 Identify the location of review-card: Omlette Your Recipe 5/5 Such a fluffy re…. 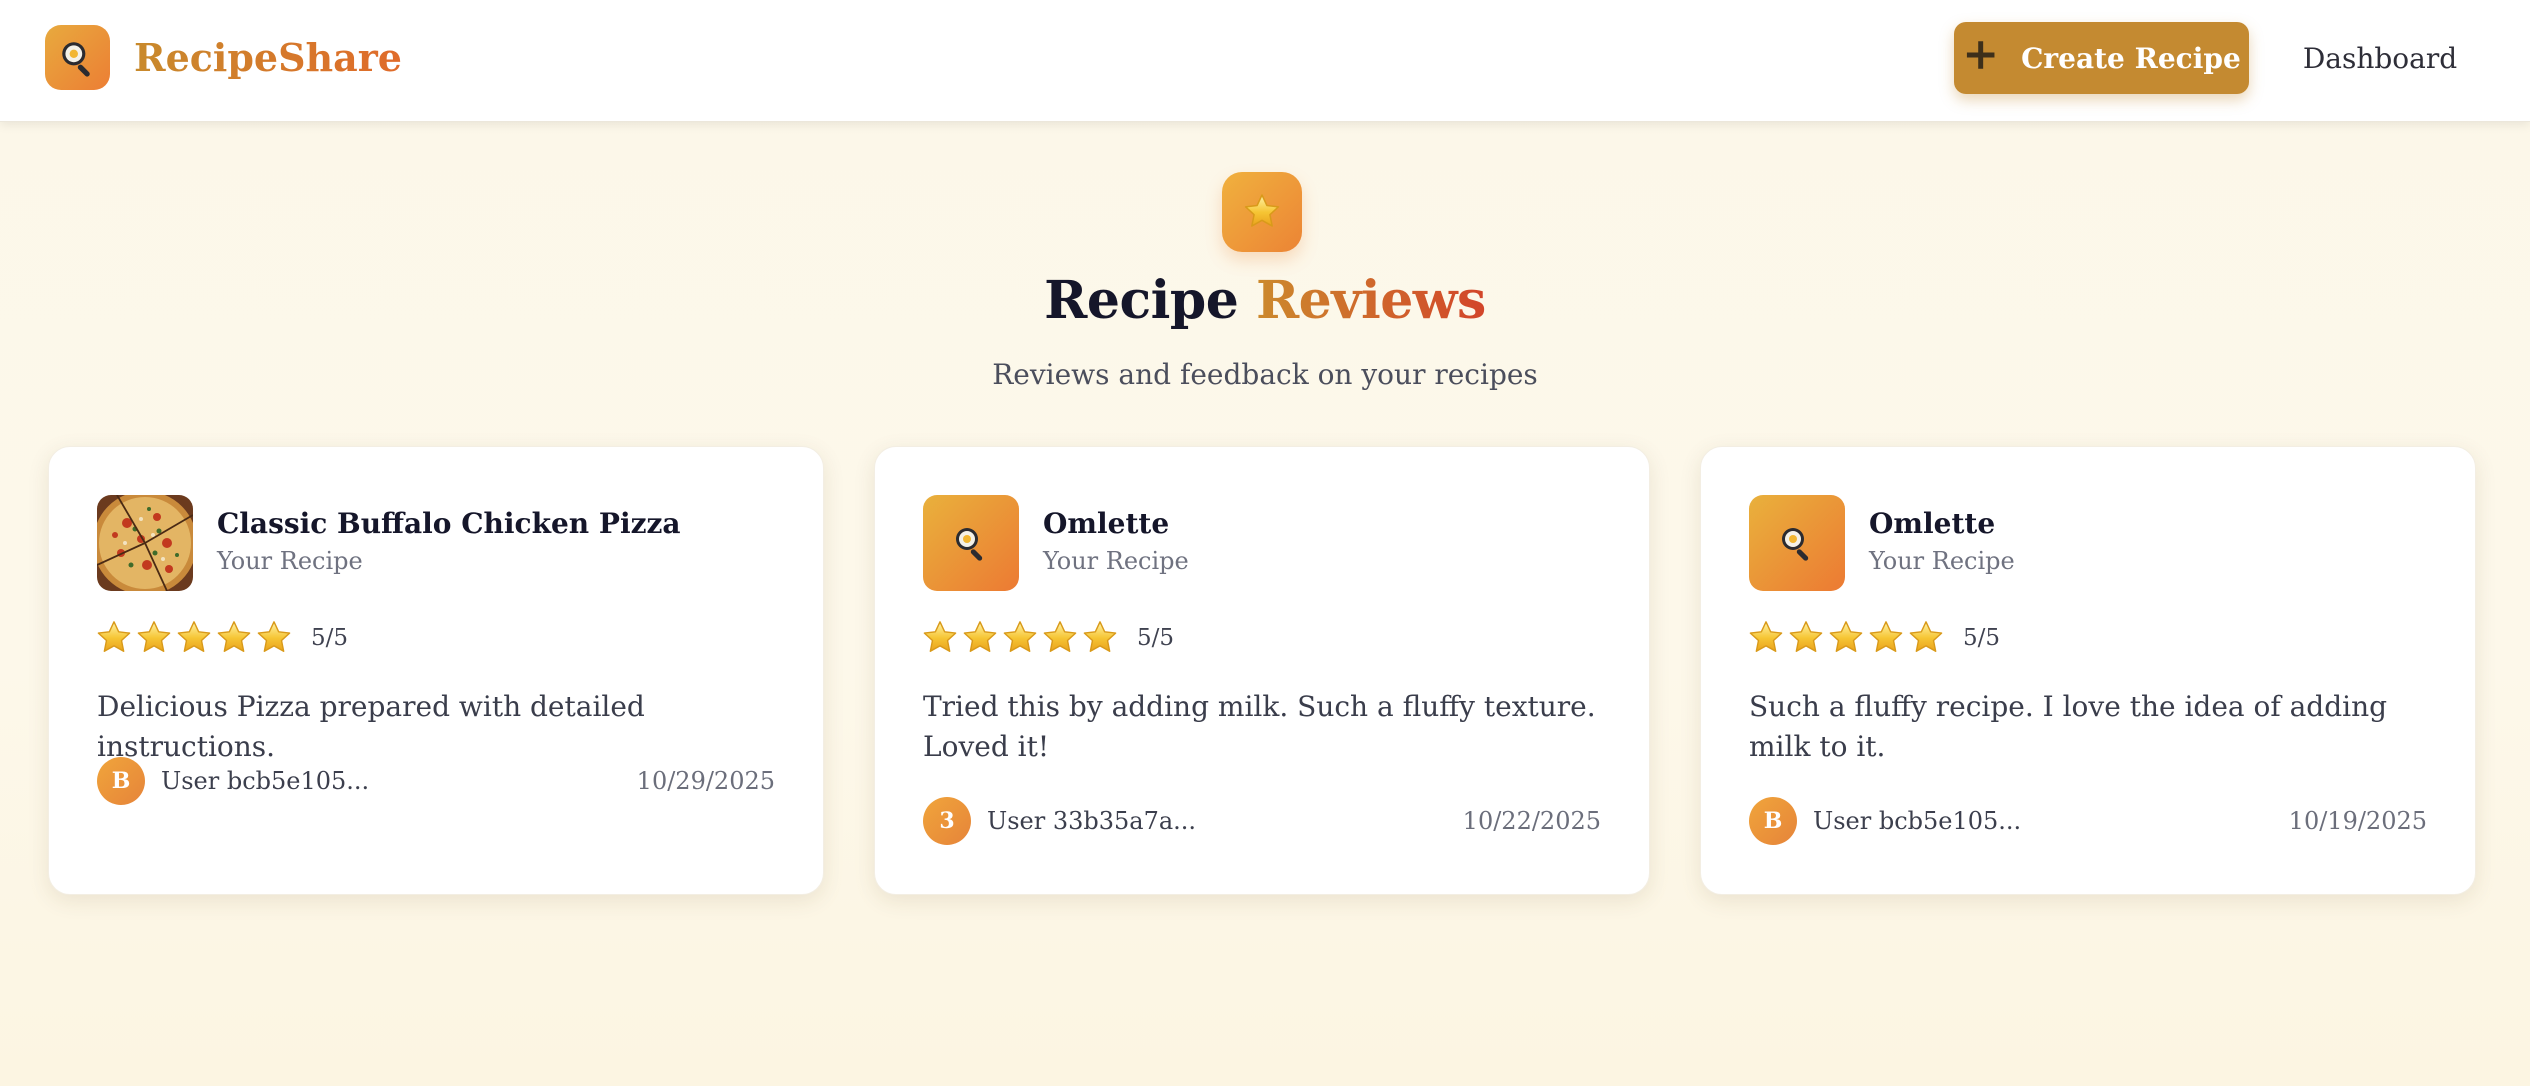
(2088, 670).